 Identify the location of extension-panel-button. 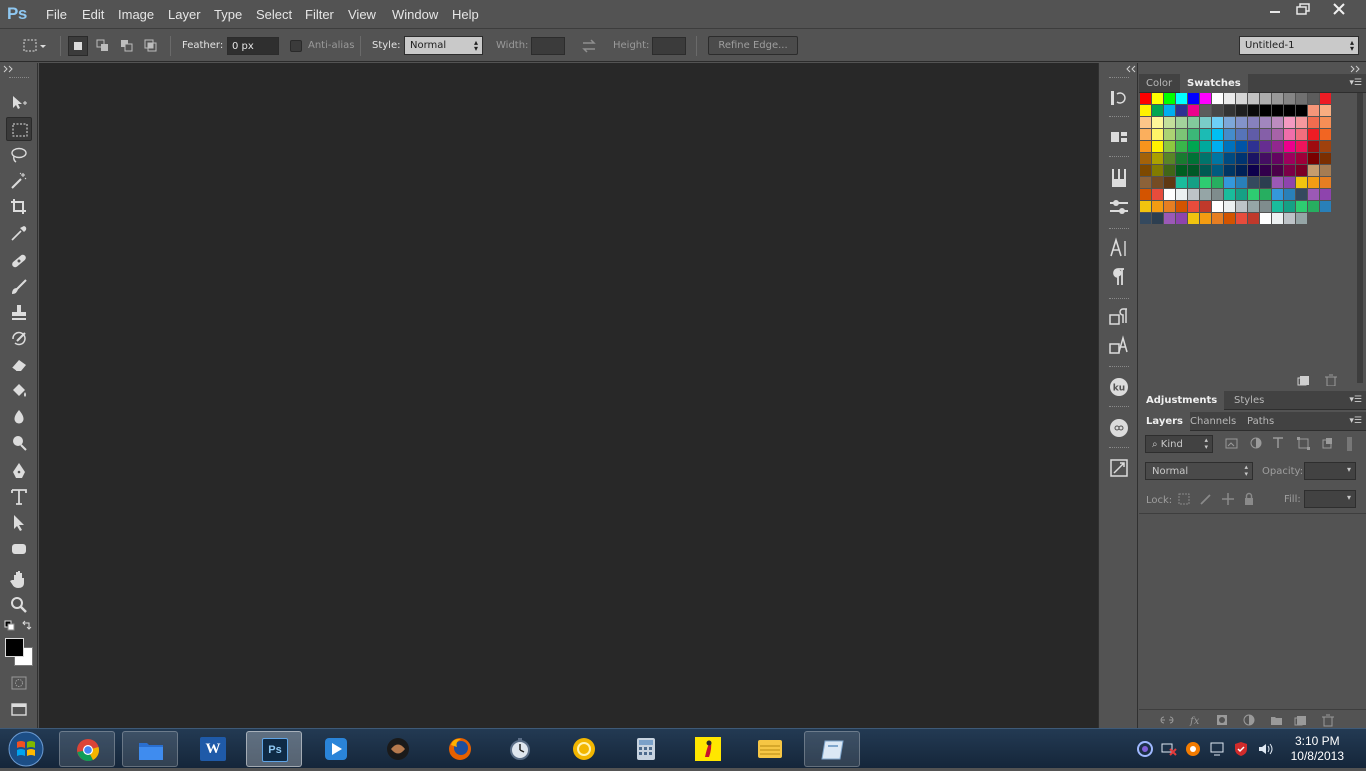
(1119, 428).